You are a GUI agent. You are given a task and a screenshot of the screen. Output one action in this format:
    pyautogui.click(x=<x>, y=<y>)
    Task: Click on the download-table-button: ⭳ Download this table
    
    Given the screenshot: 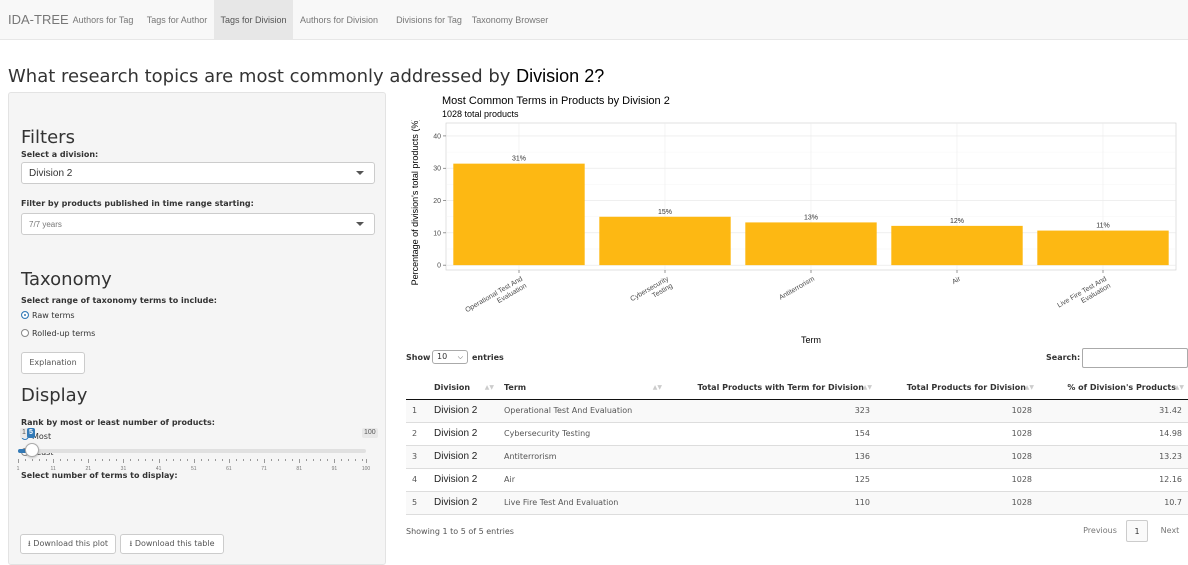 What is the action you would take?
    pyautogui.click(x=172, y=544)
    